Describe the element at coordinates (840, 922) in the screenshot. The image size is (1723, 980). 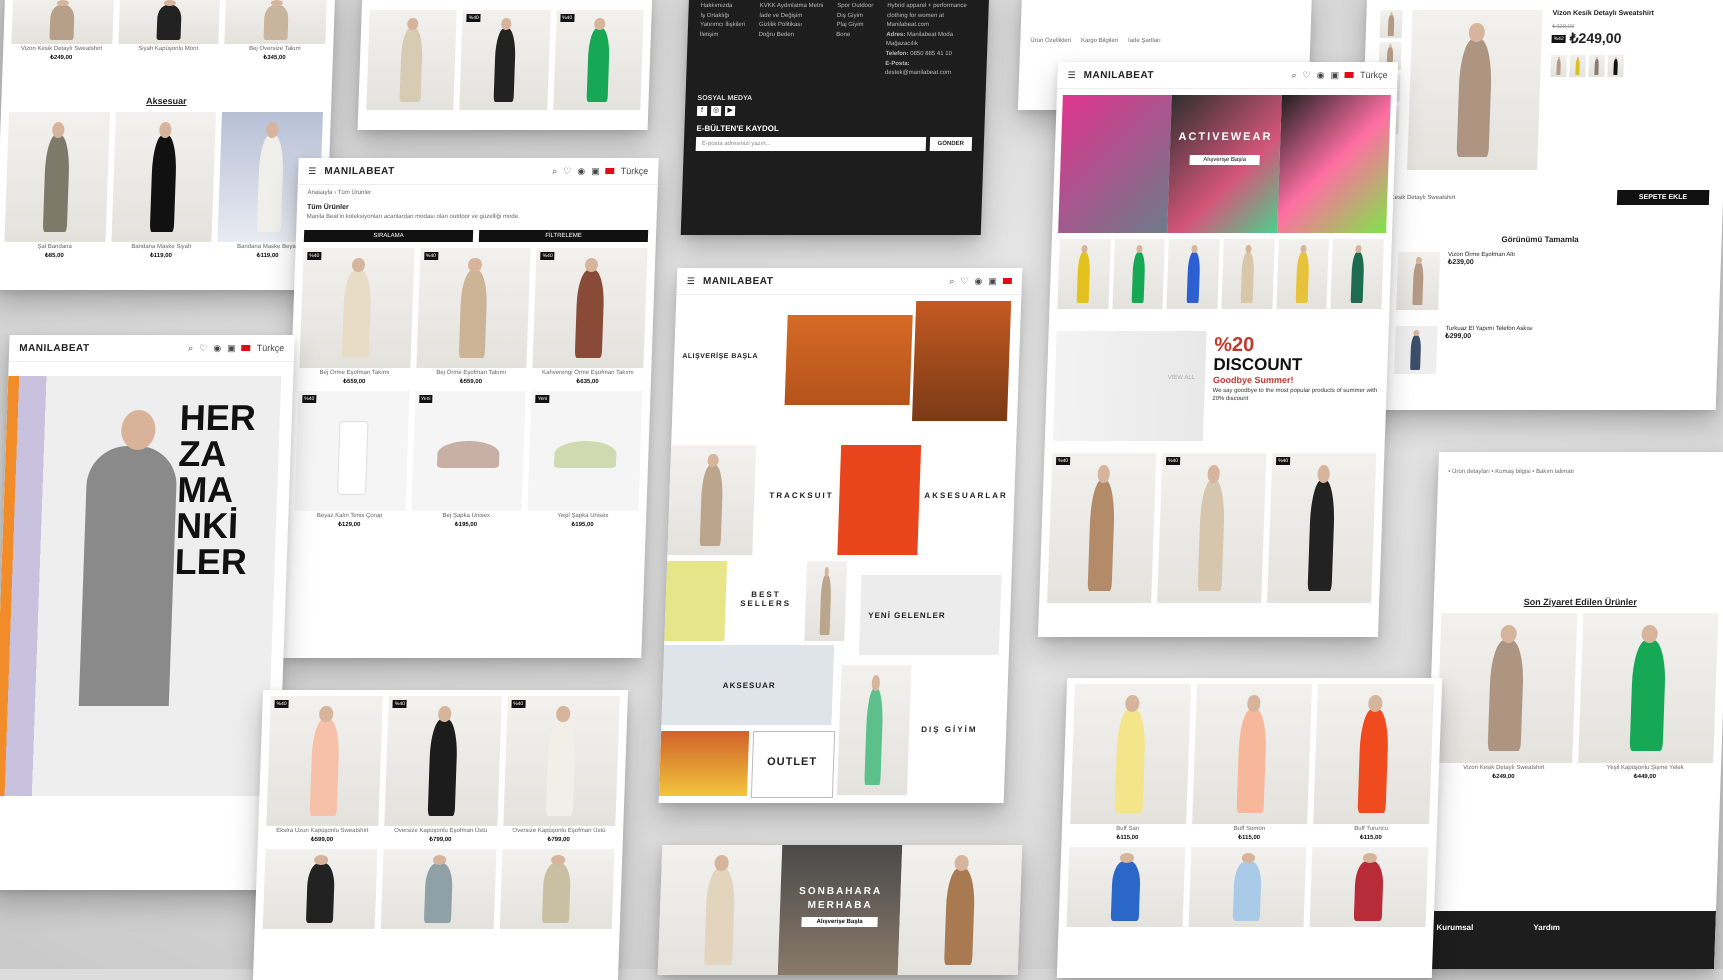
I see `autumn-cta-button: Alışverişe Başla` at that location.